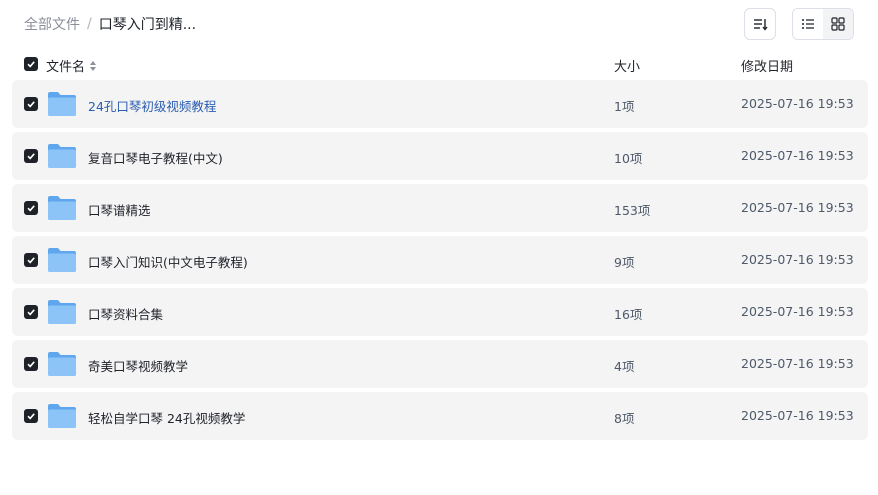 The image size is (878, 495). What do you see at coordinates (627, 65) in the screenshot?
I see `size-column-header: 大小` at bounding box center [627, 65].